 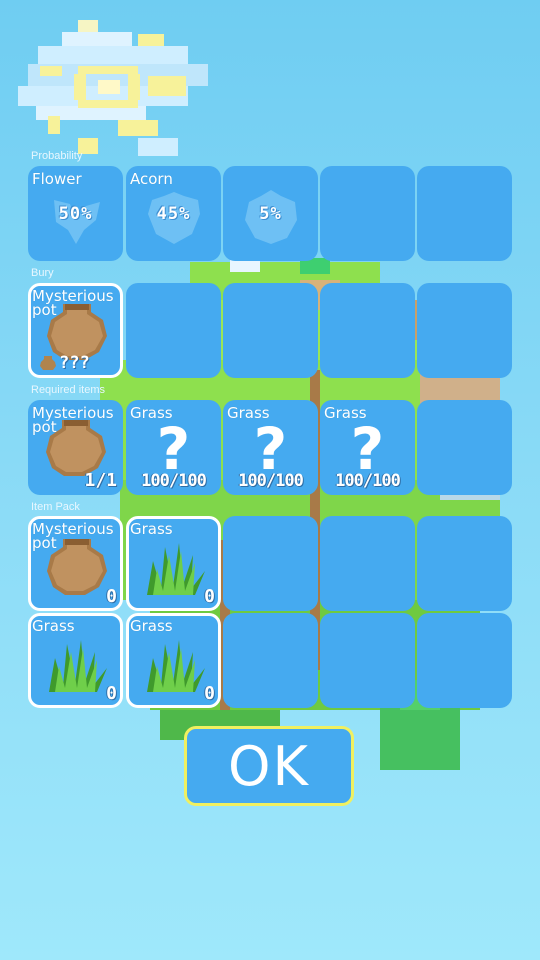 I want to click on sun-cloud-svg, so click(x=113, y=88).